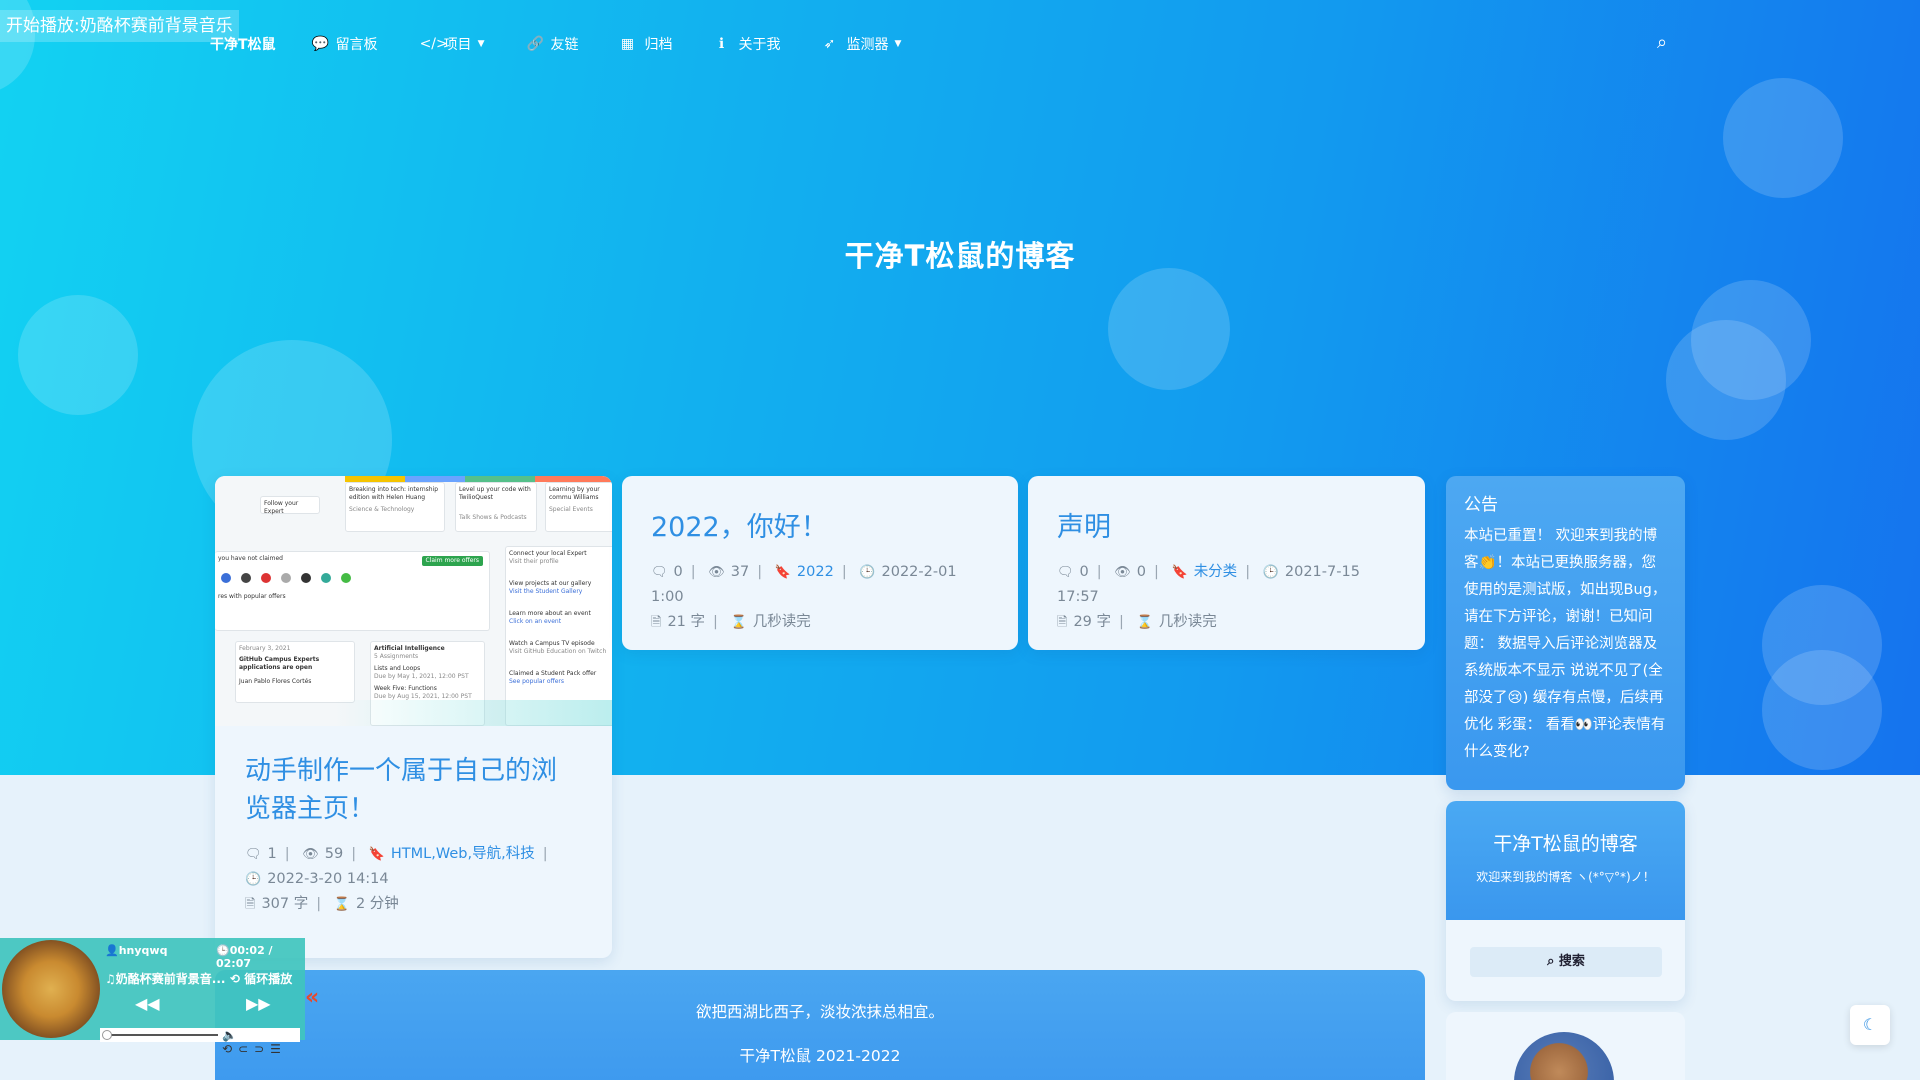 Image resolution: width=1920 pixels, height=1080 pixels. What do you see at coordinates (552, 643) in the screenshot?
I see `thumb-text: Watch a Campus TV episode` at bounding box center [552, 643].